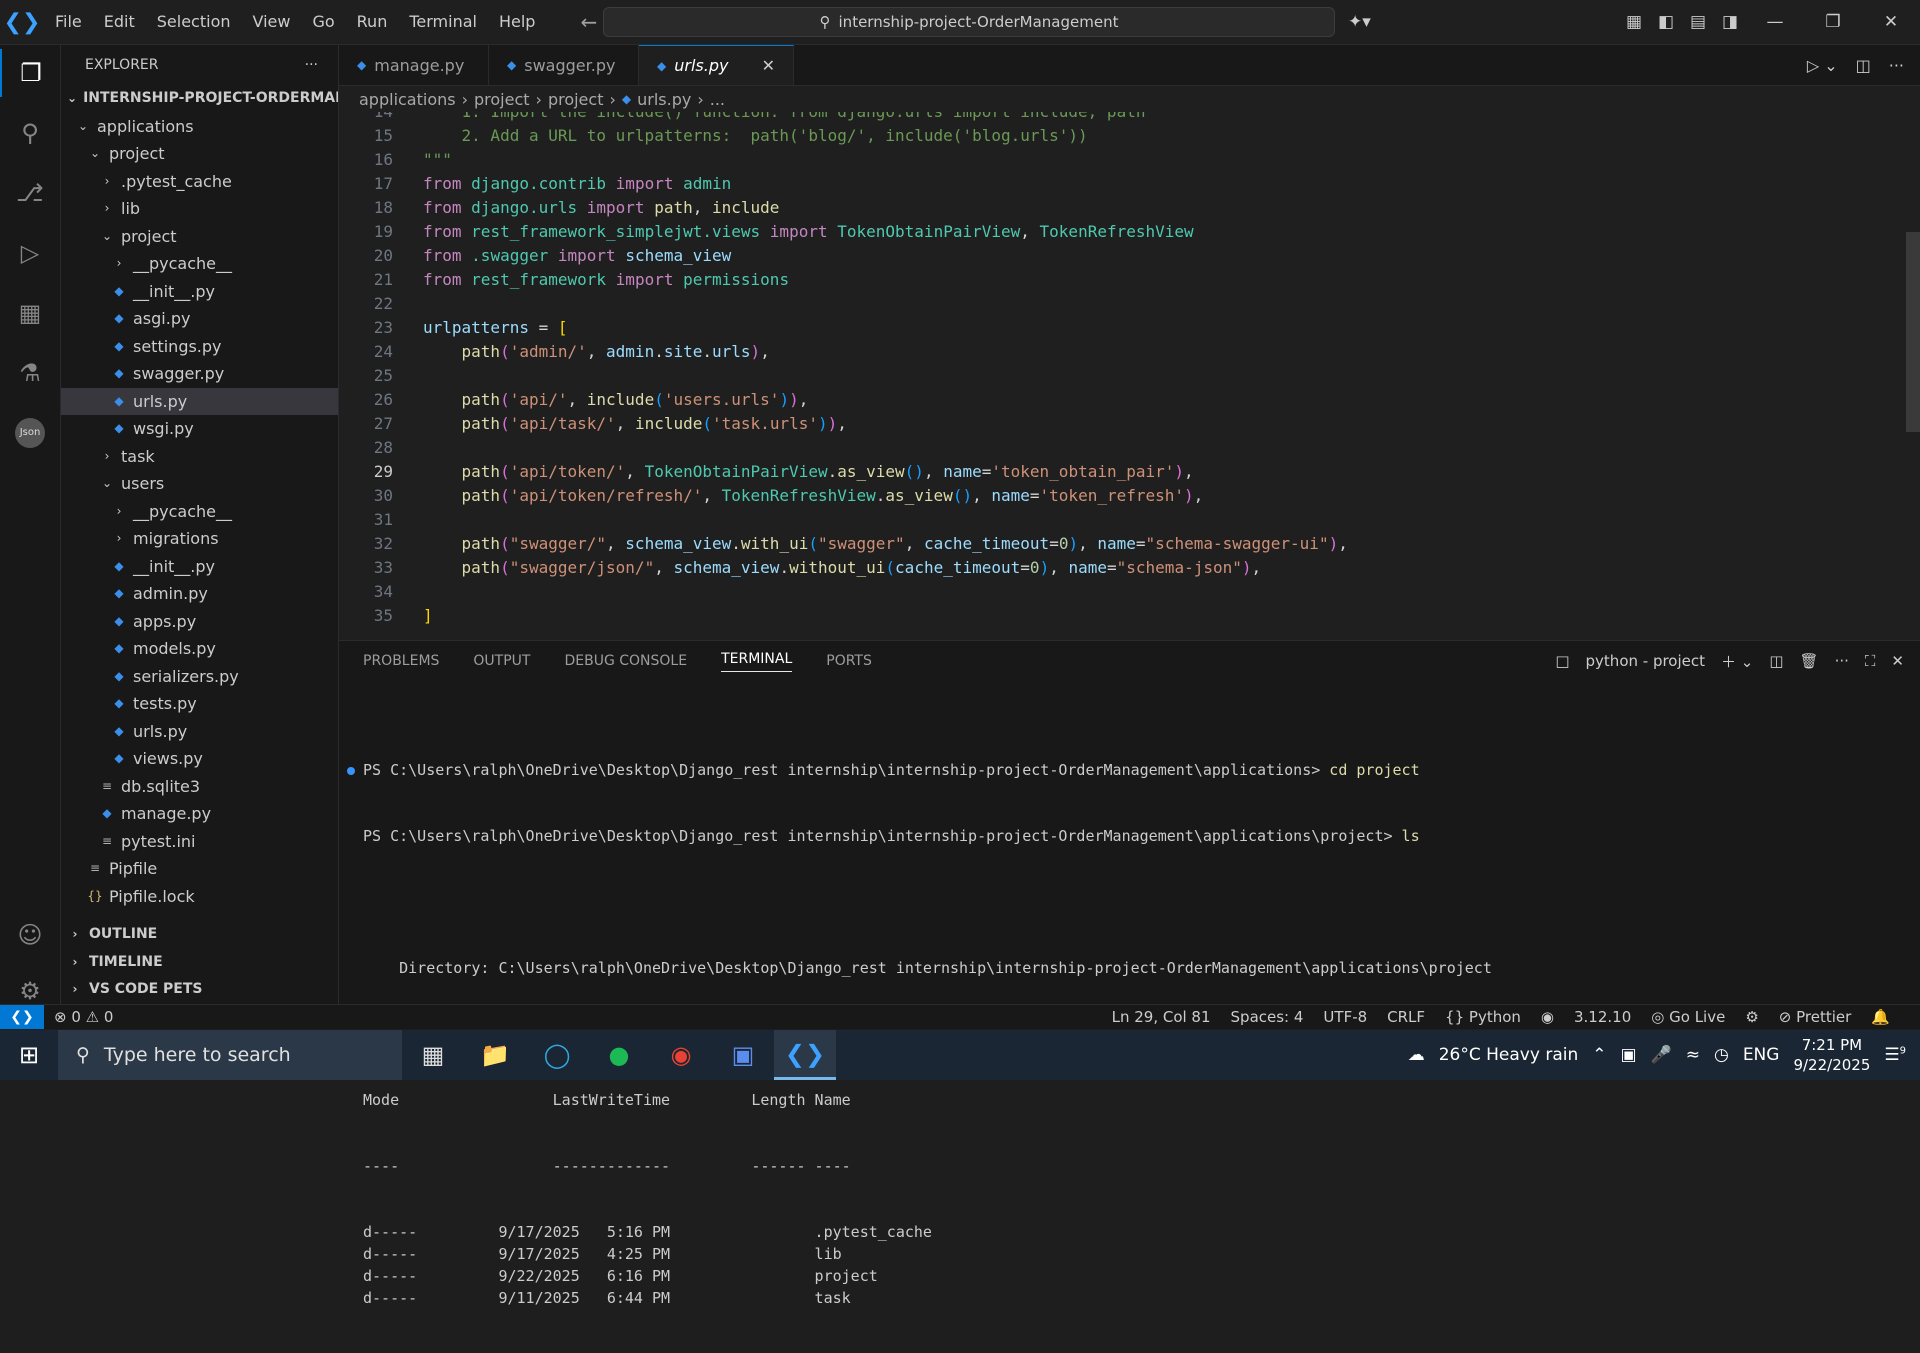  Describe the element at coordinates (625, 661) in the screenshot. I see `panel-tab-debug-console: DEBUG CONSOLE` at that location.